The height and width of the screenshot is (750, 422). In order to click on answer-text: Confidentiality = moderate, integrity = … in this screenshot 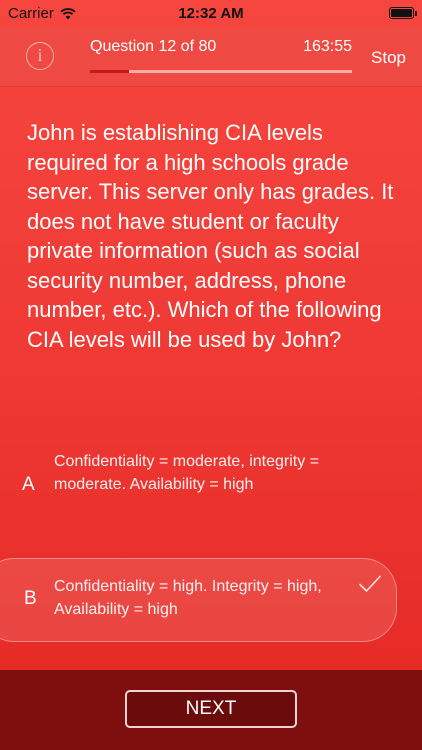, I will do `click(187, 473)`.